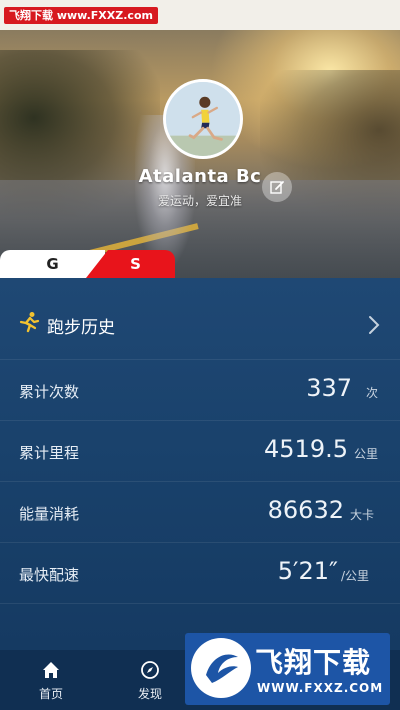 The width and height of the screenshot is (400, 710). I want to click on chevron-right-icon, so click(374, 325).